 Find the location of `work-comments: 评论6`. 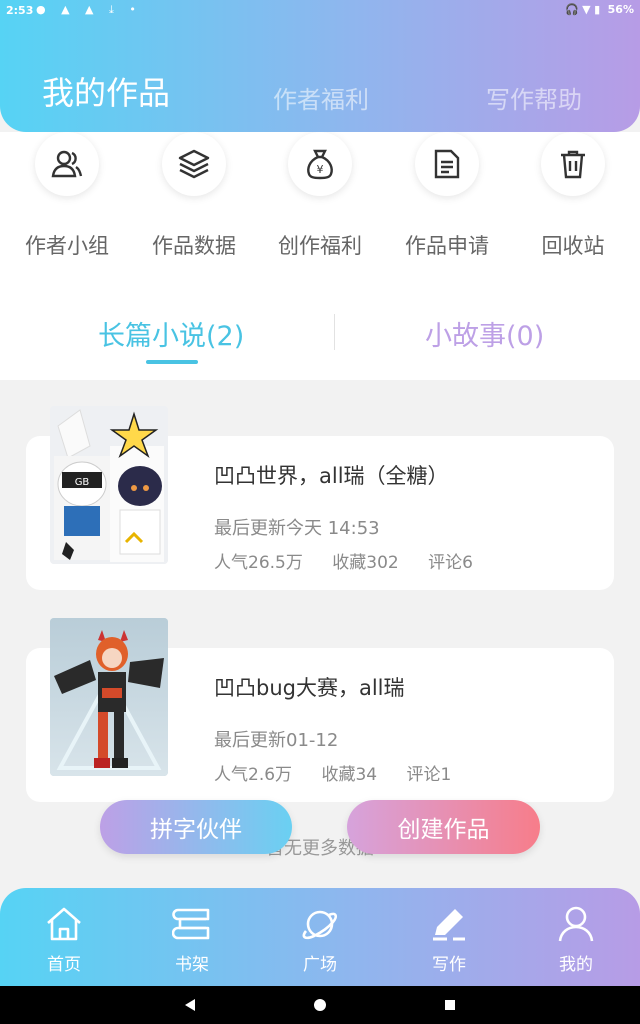

work-comments: 评论6 is located at coordinates (450, 563).